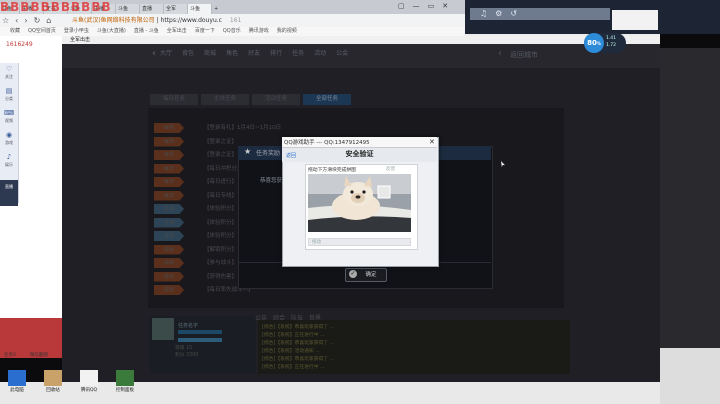 The height and width of the screenshot is (404, 720). What do you see at coordinates (111, 31) in the screenshot?
I see `bookmark-item: 斗鱼(大直播)` at bounding box center [111, 31].